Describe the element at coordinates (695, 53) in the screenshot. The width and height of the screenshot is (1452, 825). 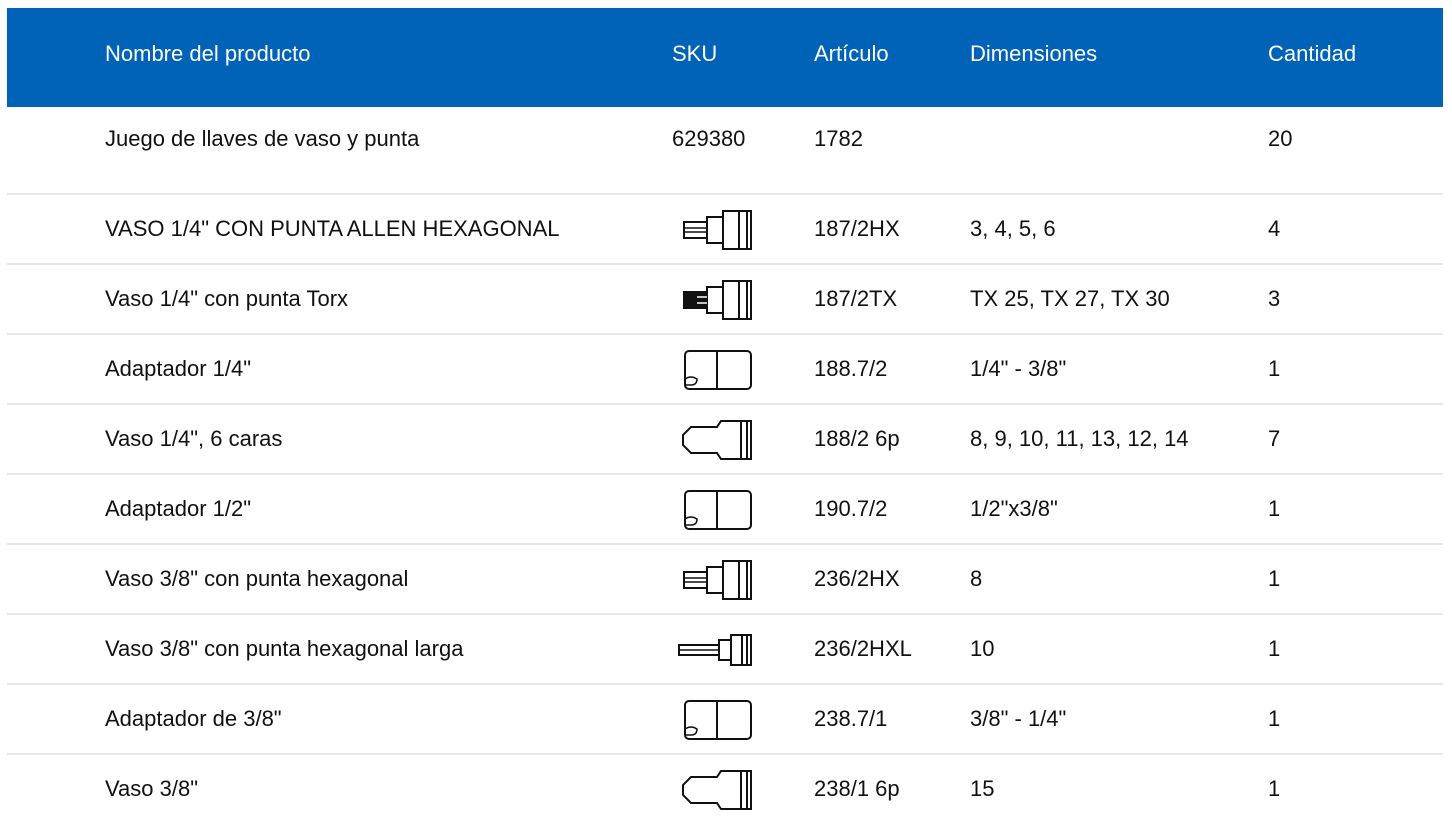
I see `header-sku: SKU` at that location.